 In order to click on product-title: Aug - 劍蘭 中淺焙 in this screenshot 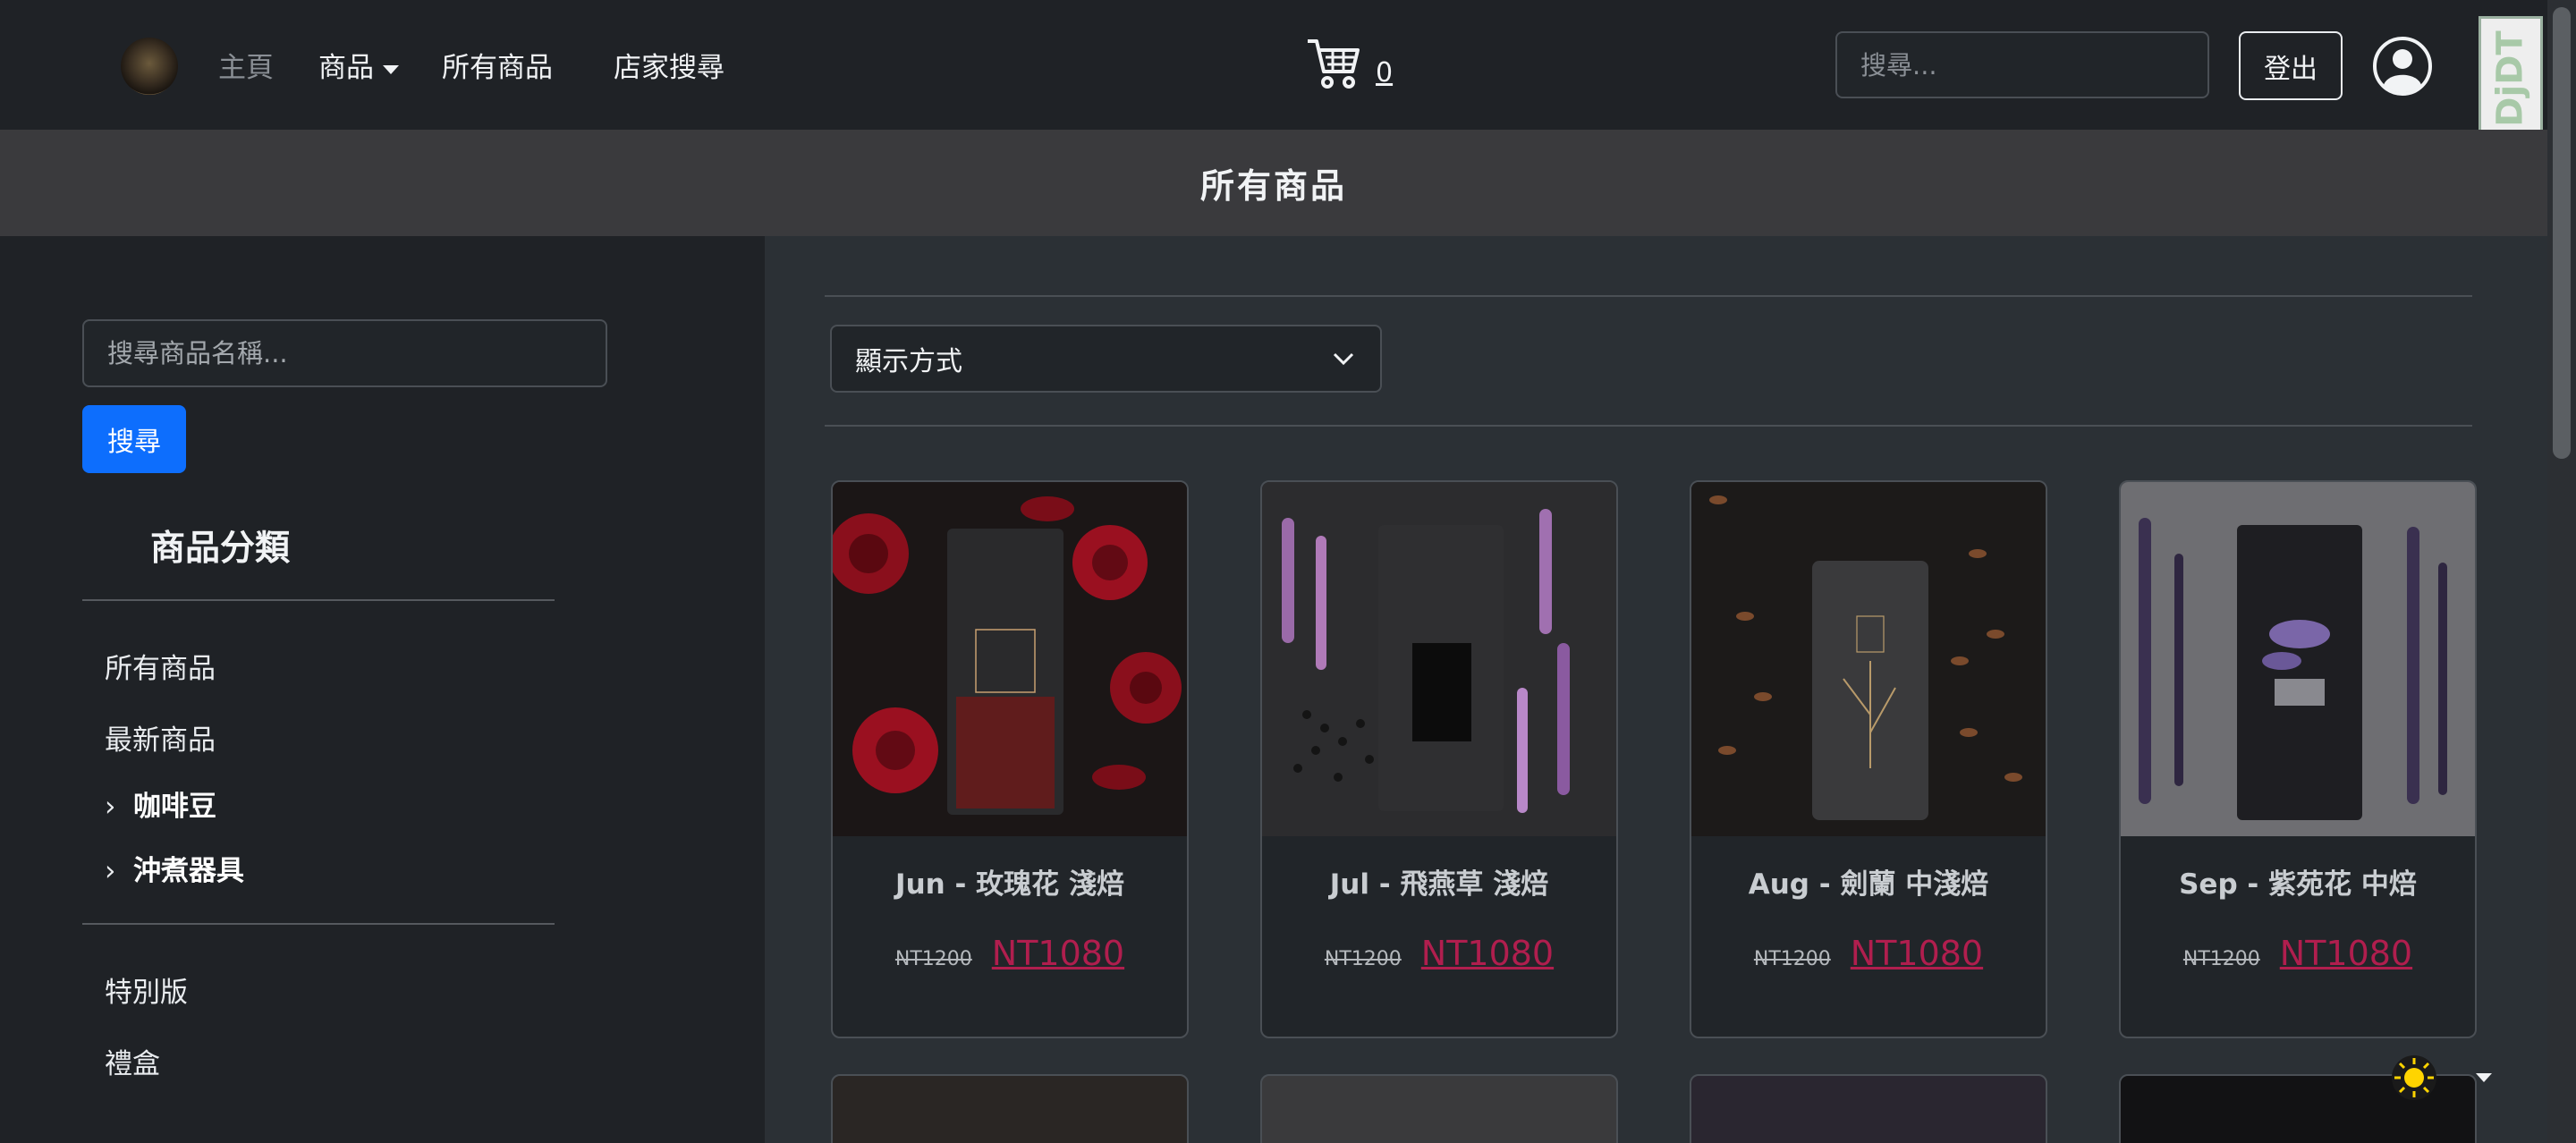, I will do `click(1868, 881)`.